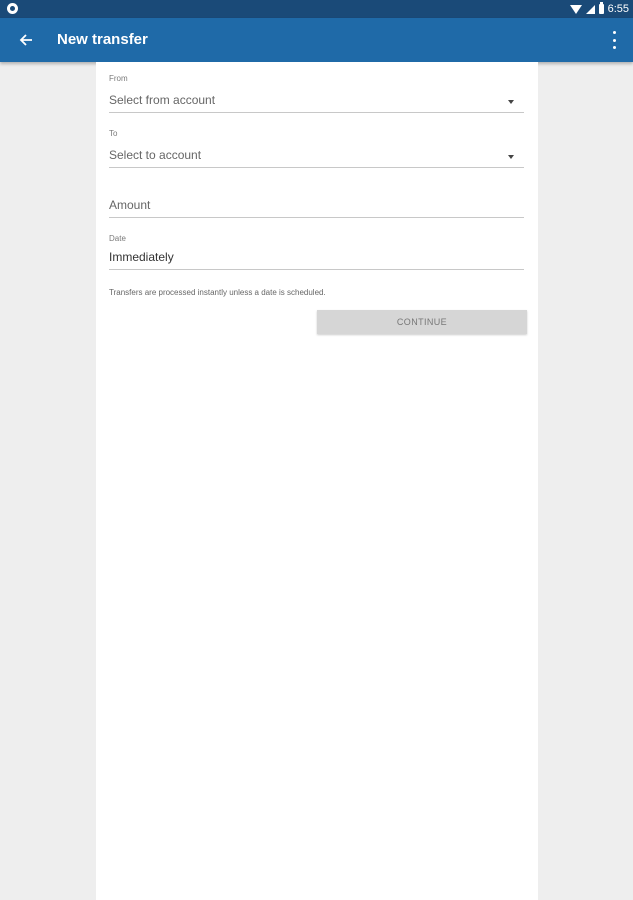 This screenshot has width=633, height=900. I want to click on battery-icon, so click(601, 8).